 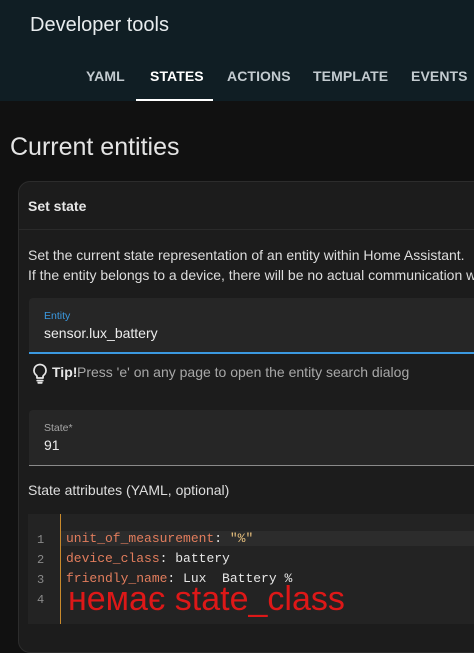 I want to click on tab-states: STATES, so click(x=177, y=78).